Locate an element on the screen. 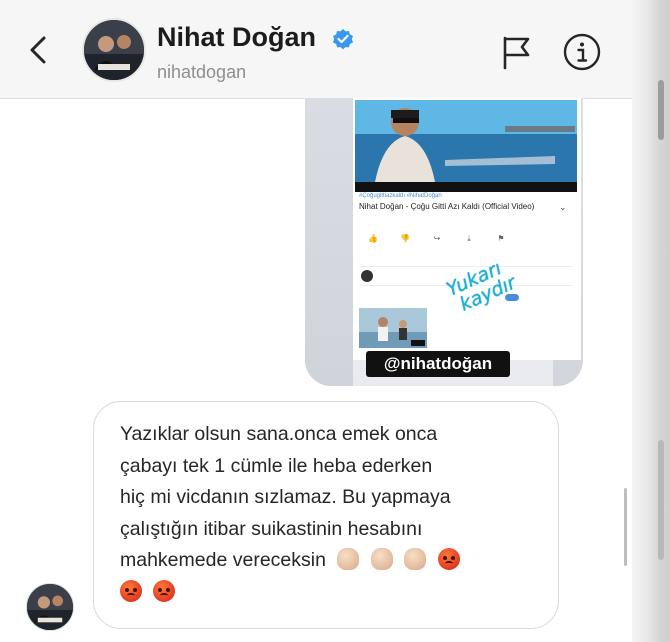 The width and height of the screenshot is (670, 642). message-line: çabayı tek 1 cümle ile heba ederken is located at coordinates (276, 465).